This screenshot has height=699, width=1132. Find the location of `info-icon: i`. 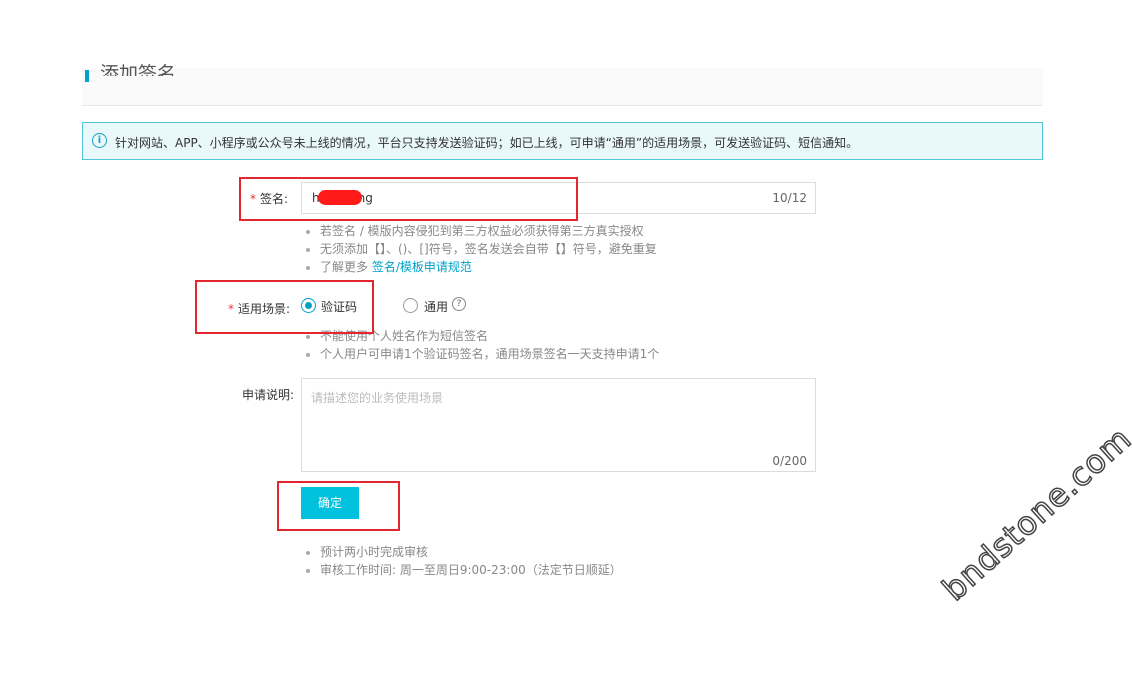

info-icon: i is located at coordinates (99, 140).